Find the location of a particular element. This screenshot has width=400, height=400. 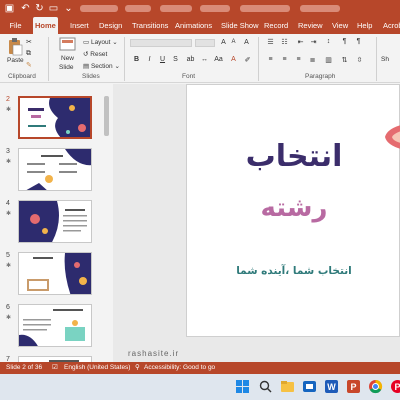

increase-indent-icon: ⇥ is located at coordinates (313, 42).